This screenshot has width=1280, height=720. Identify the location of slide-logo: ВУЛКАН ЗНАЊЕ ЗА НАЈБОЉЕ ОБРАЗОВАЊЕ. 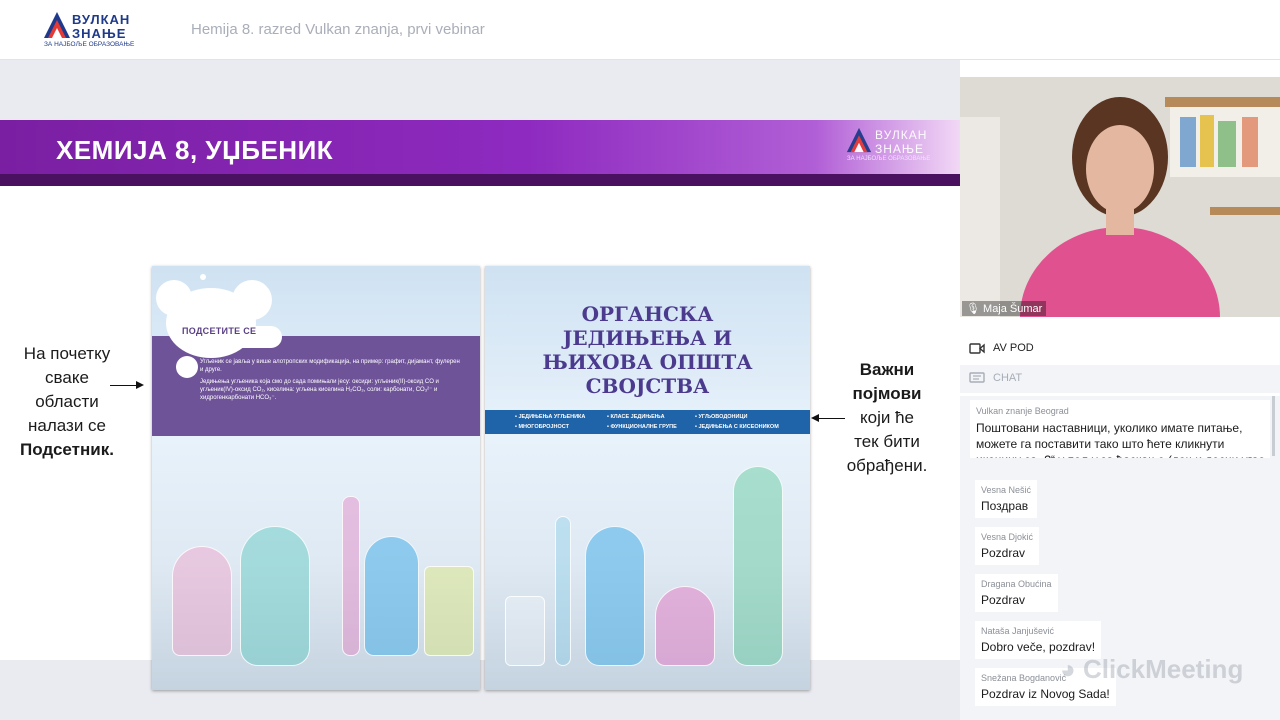
(890, 147).